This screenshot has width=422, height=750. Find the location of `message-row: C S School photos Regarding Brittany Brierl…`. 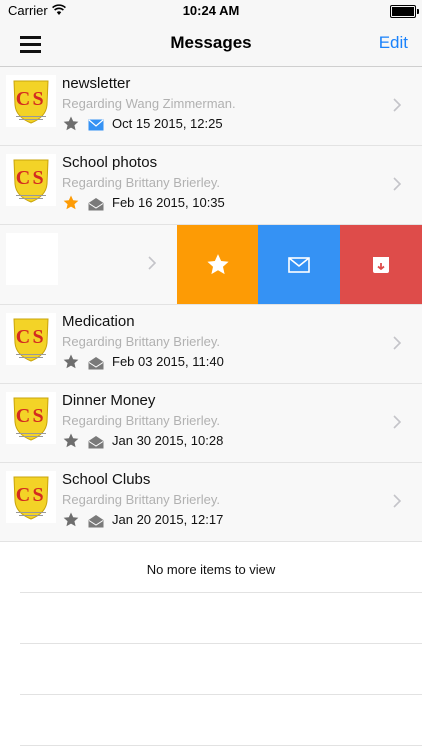

message-row: C S School photos Regarding Brittany Brierl… is located at coordinates (211, 185).